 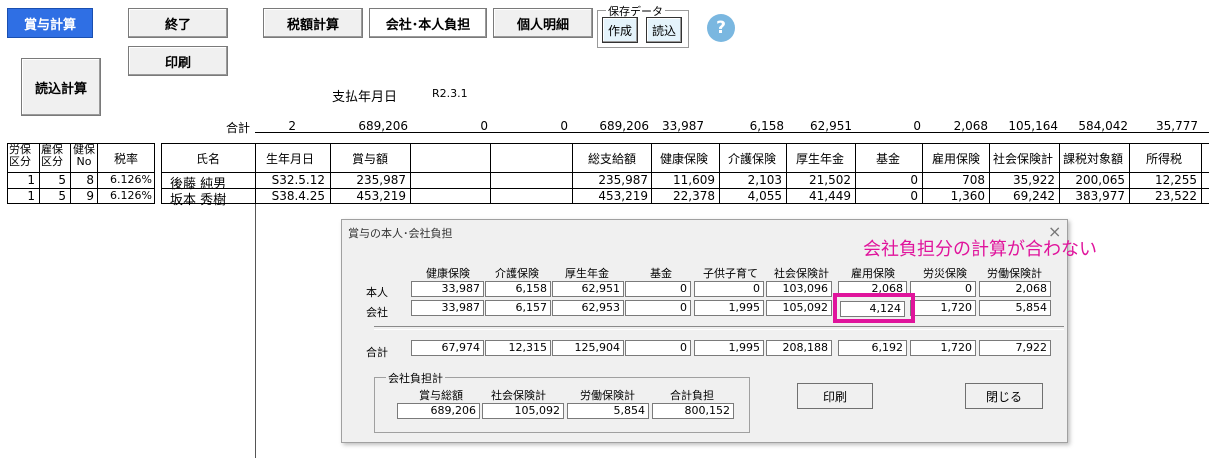 I want to click on dlg-col-health: 健康保険, so click(x=448, y=273).